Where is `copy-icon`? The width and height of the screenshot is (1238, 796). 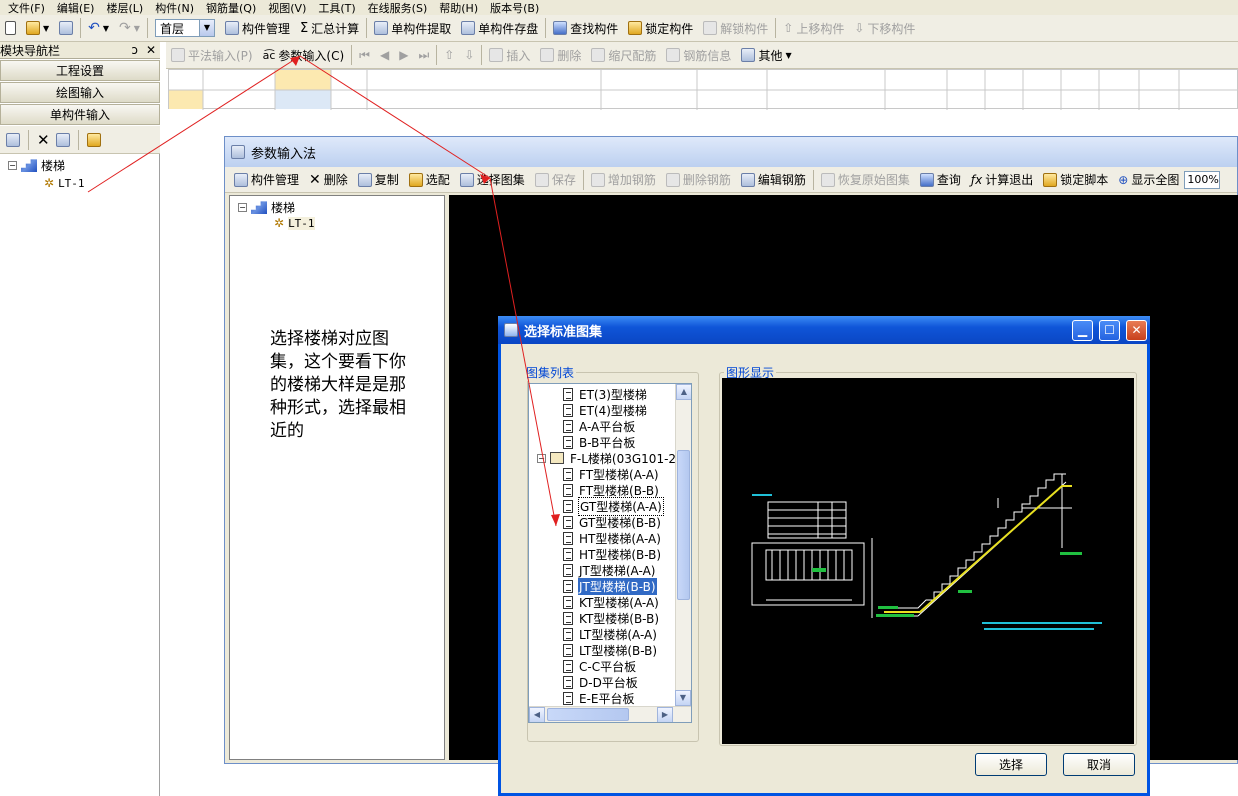
copy-icon is located at coordinates (62, 139).